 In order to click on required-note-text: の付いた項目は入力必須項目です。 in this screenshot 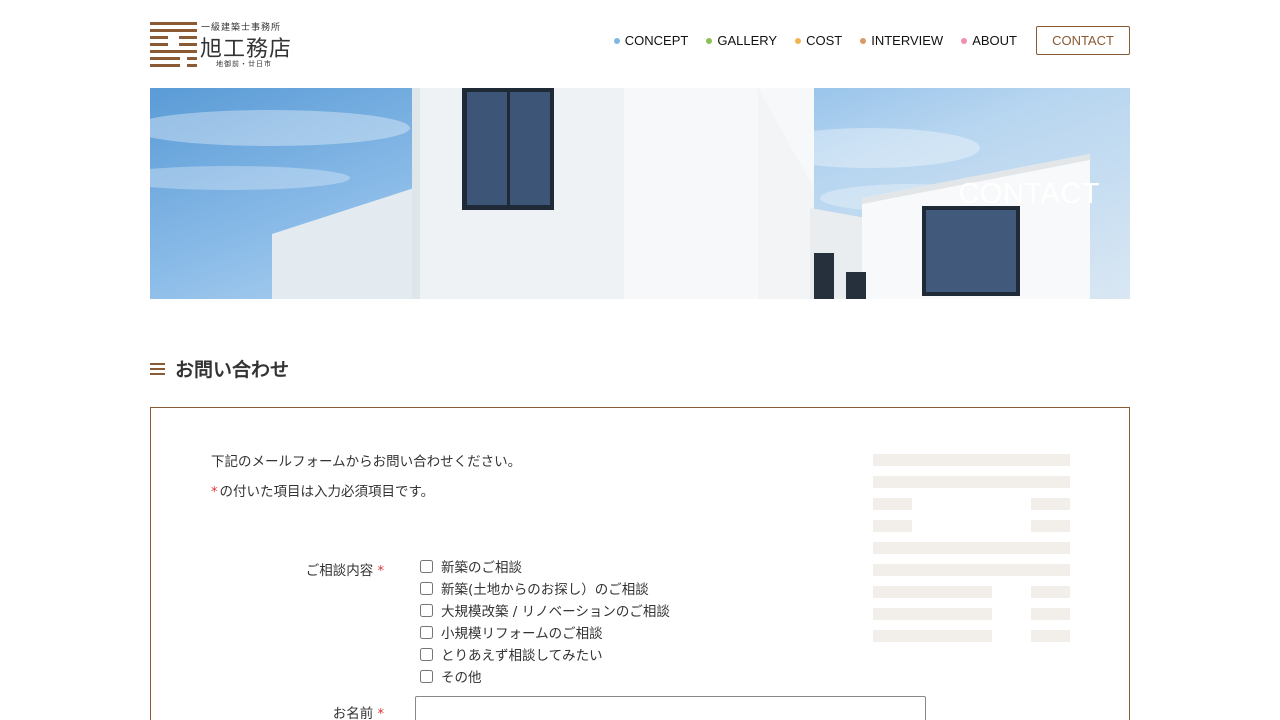, I will do `click(327, 492)`.